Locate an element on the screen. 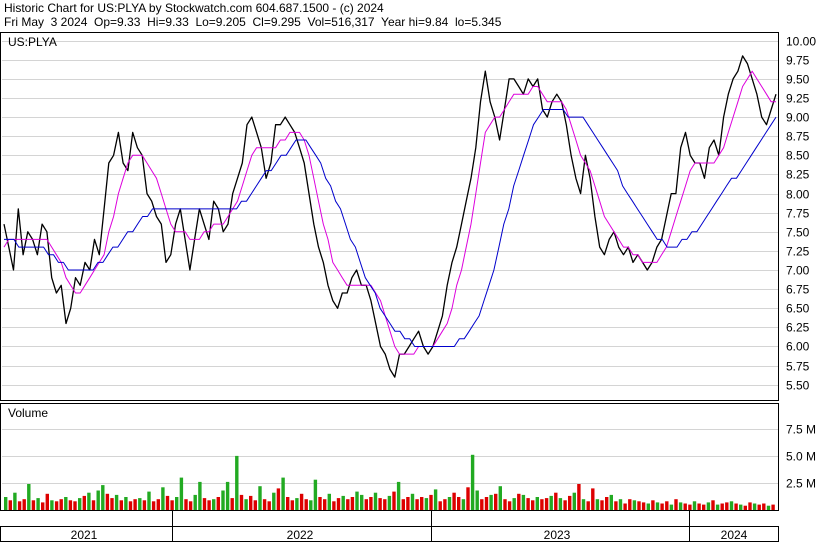 The height and width of the screenshot is (543, 830). volume-panel-title: Volume is located at coordinates (28, 413).